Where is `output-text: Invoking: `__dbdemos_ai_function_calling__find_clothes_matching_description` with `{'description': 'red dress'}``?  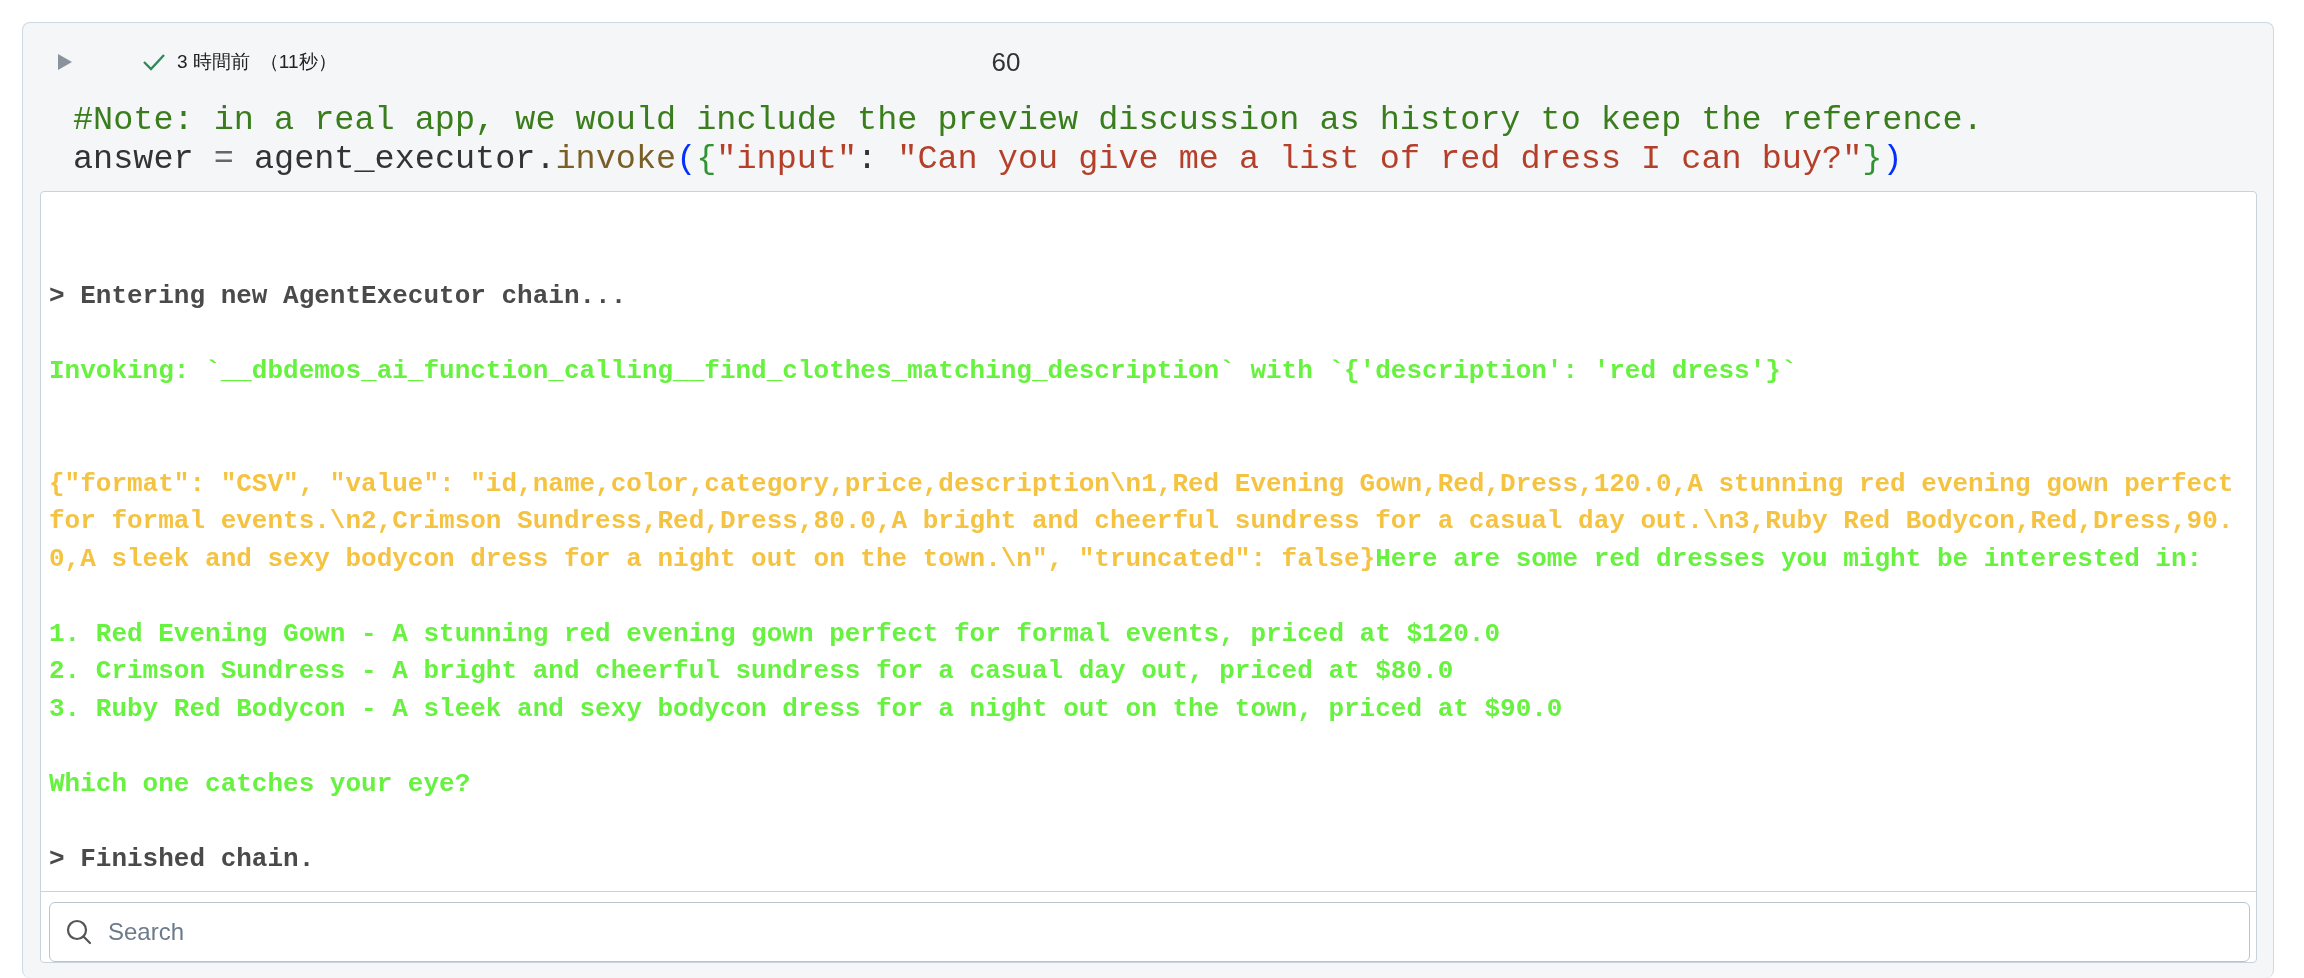 output-text: Invoking: `__dbdemos_ai_function_calling__find_clothes_matching_description` with `{'description': 'red dress'}` is located at coordinates (923, 371).